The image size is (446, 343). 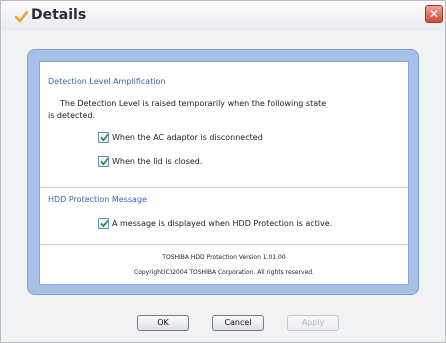 I want to click on lid-closed-checkbox, so click(x=103, y=161).